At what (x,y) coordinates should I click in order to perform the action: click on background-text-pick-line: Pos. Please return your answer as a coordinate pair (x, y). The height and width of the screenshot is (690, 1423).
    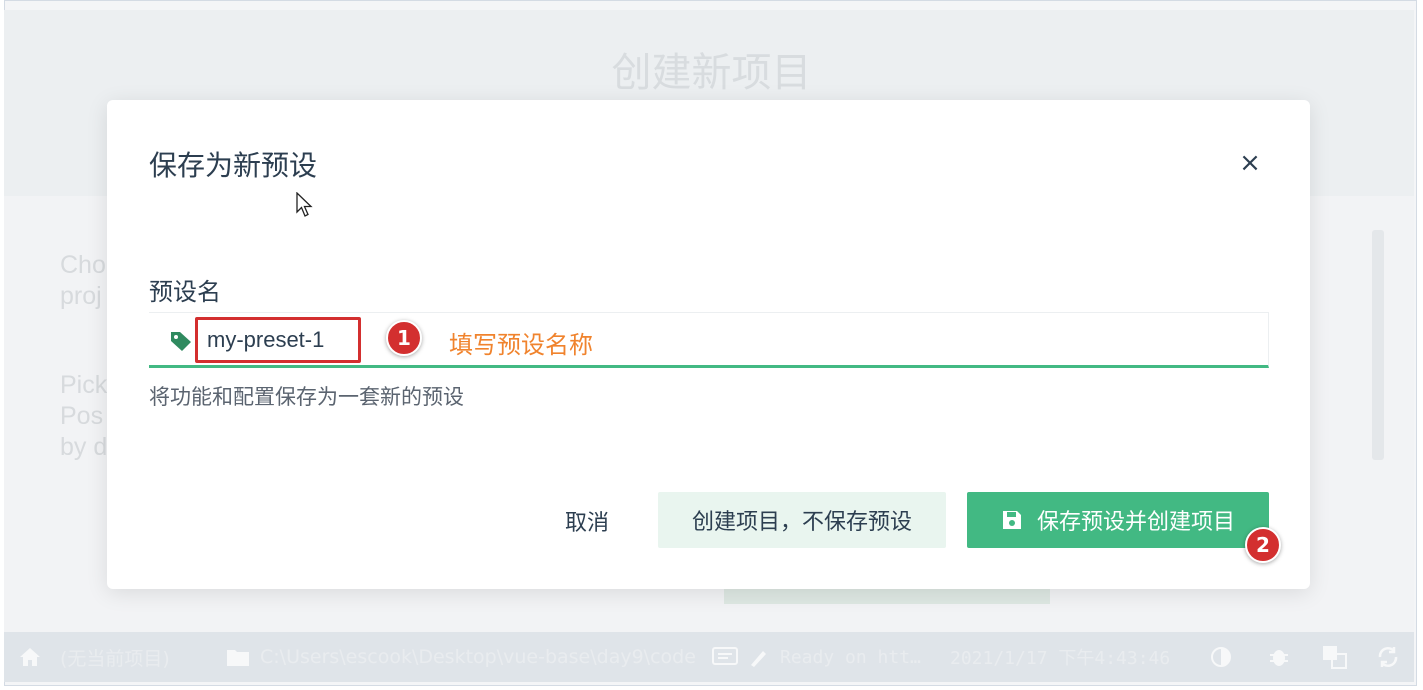
    Looking at the image, I should click on (82, 416).